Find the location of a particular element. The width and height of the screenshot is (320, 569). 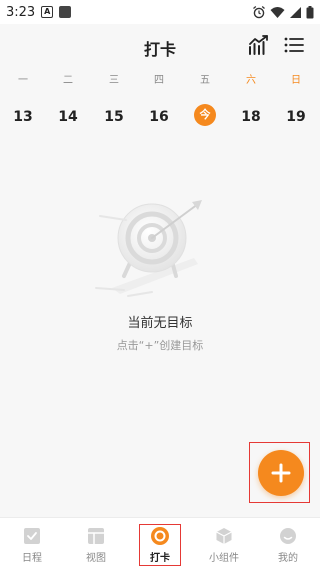

day-date: 13 is located at coordinates (23, 117).